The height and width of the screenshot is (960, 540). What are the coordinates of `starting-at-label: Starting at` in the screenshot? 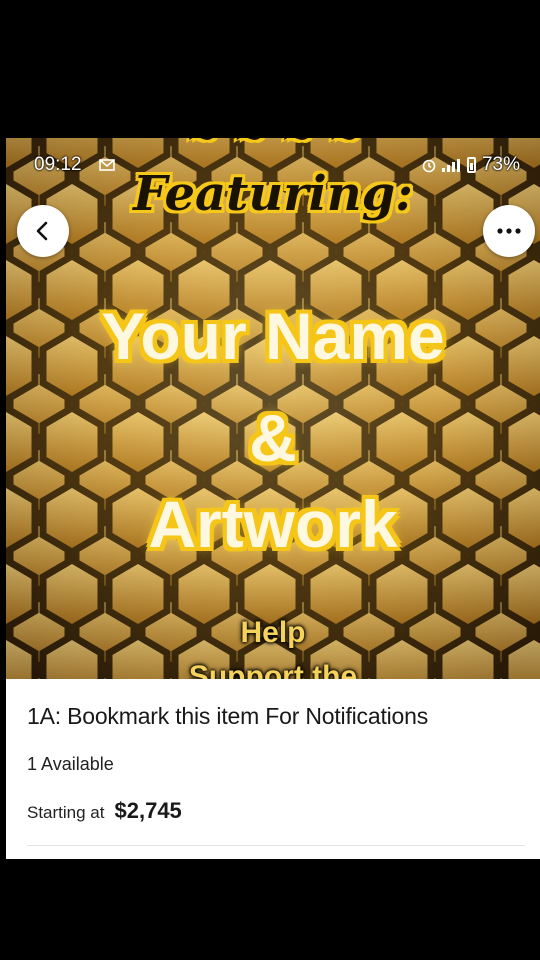 It's located at (66, 812).